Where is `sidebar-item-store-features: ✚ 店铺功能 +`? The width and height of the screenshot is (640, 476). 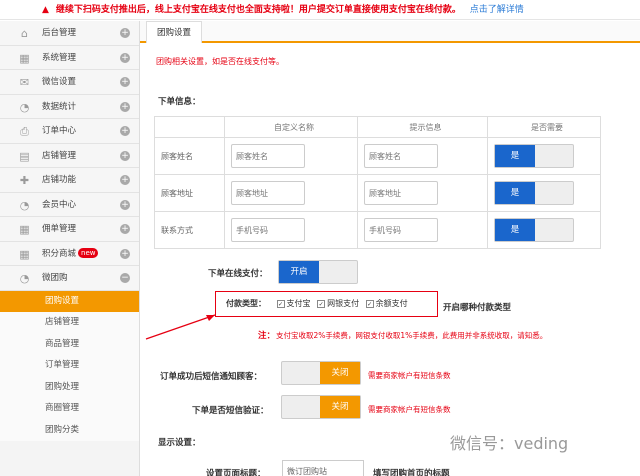 sidebar-item-store-features: ✚ 店铺功能 + is located at coordinates (69, 180).